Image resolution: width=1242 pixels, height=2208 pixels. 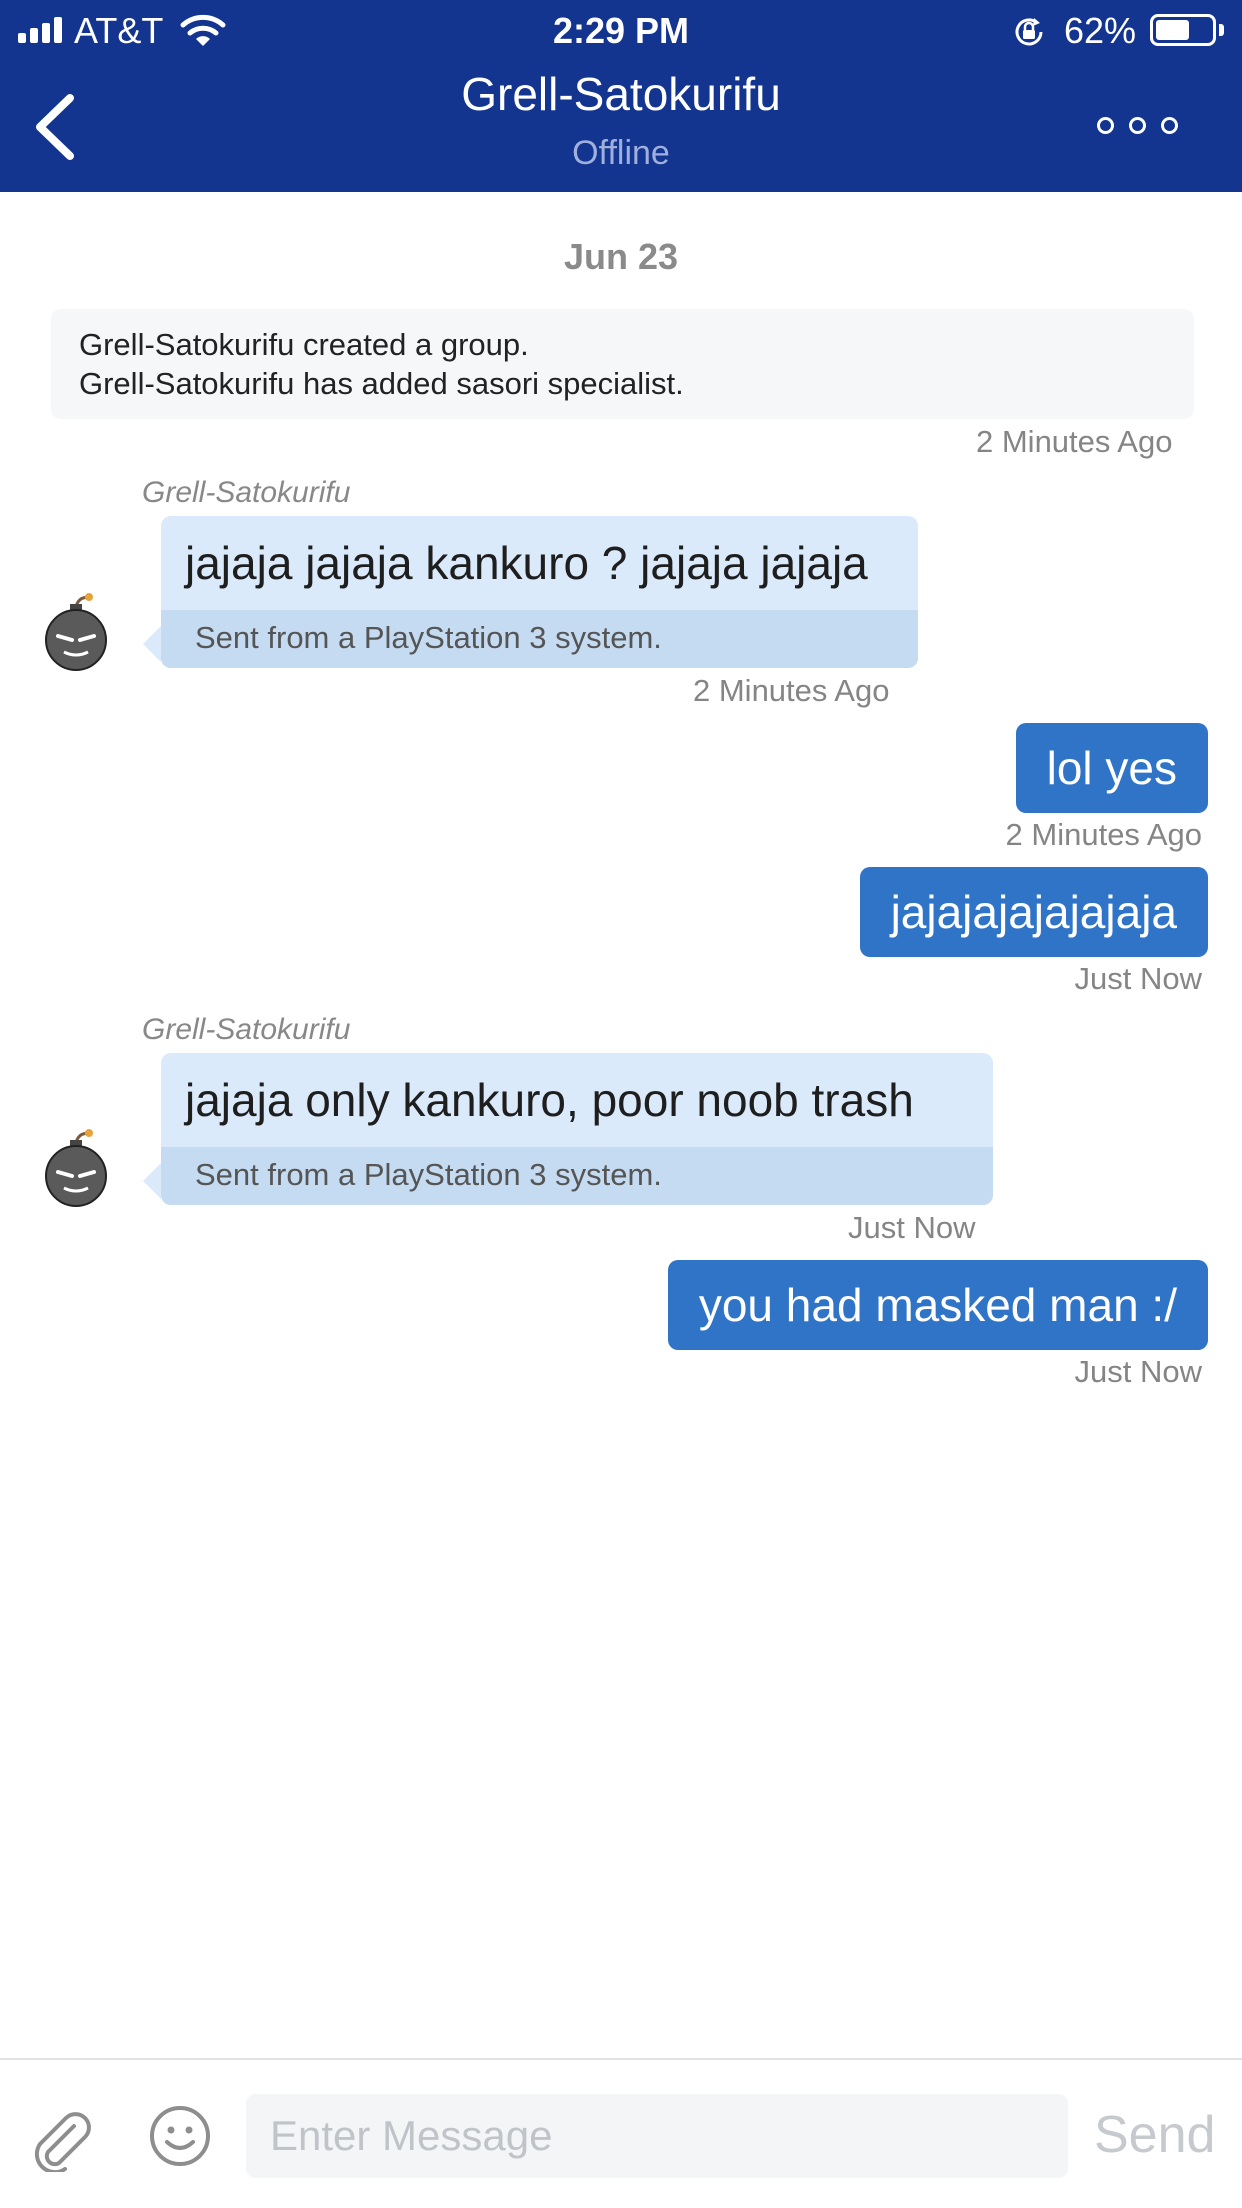 I want to click on conversation-title: Grell-Satokurifu, so click(x=621, y=94).